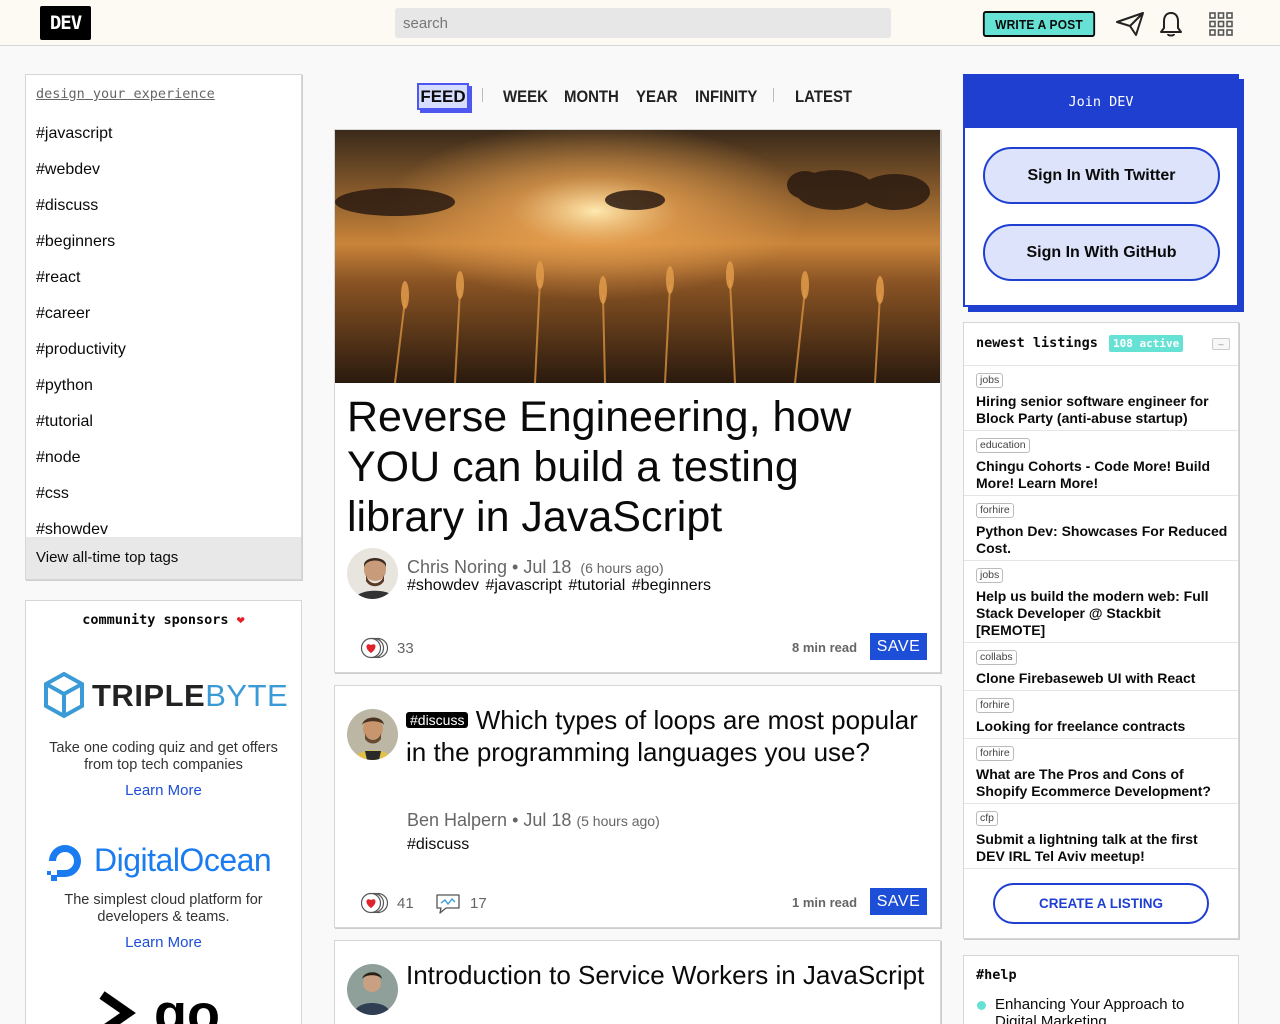 The height and width of the screenshot is (1024, 1280). What do you see at coordinates (457, 567) in the screenshot?
I see `author-name: Chris Noring` at bounding box center [457, 567].